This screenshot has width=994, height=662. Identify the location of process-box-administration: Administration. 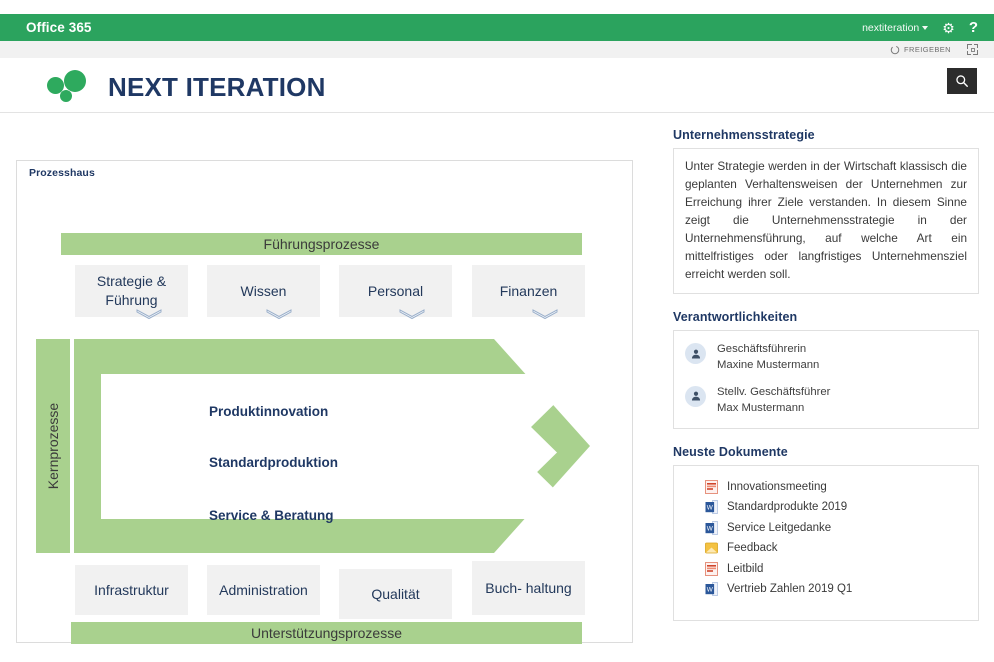
(263, 590).